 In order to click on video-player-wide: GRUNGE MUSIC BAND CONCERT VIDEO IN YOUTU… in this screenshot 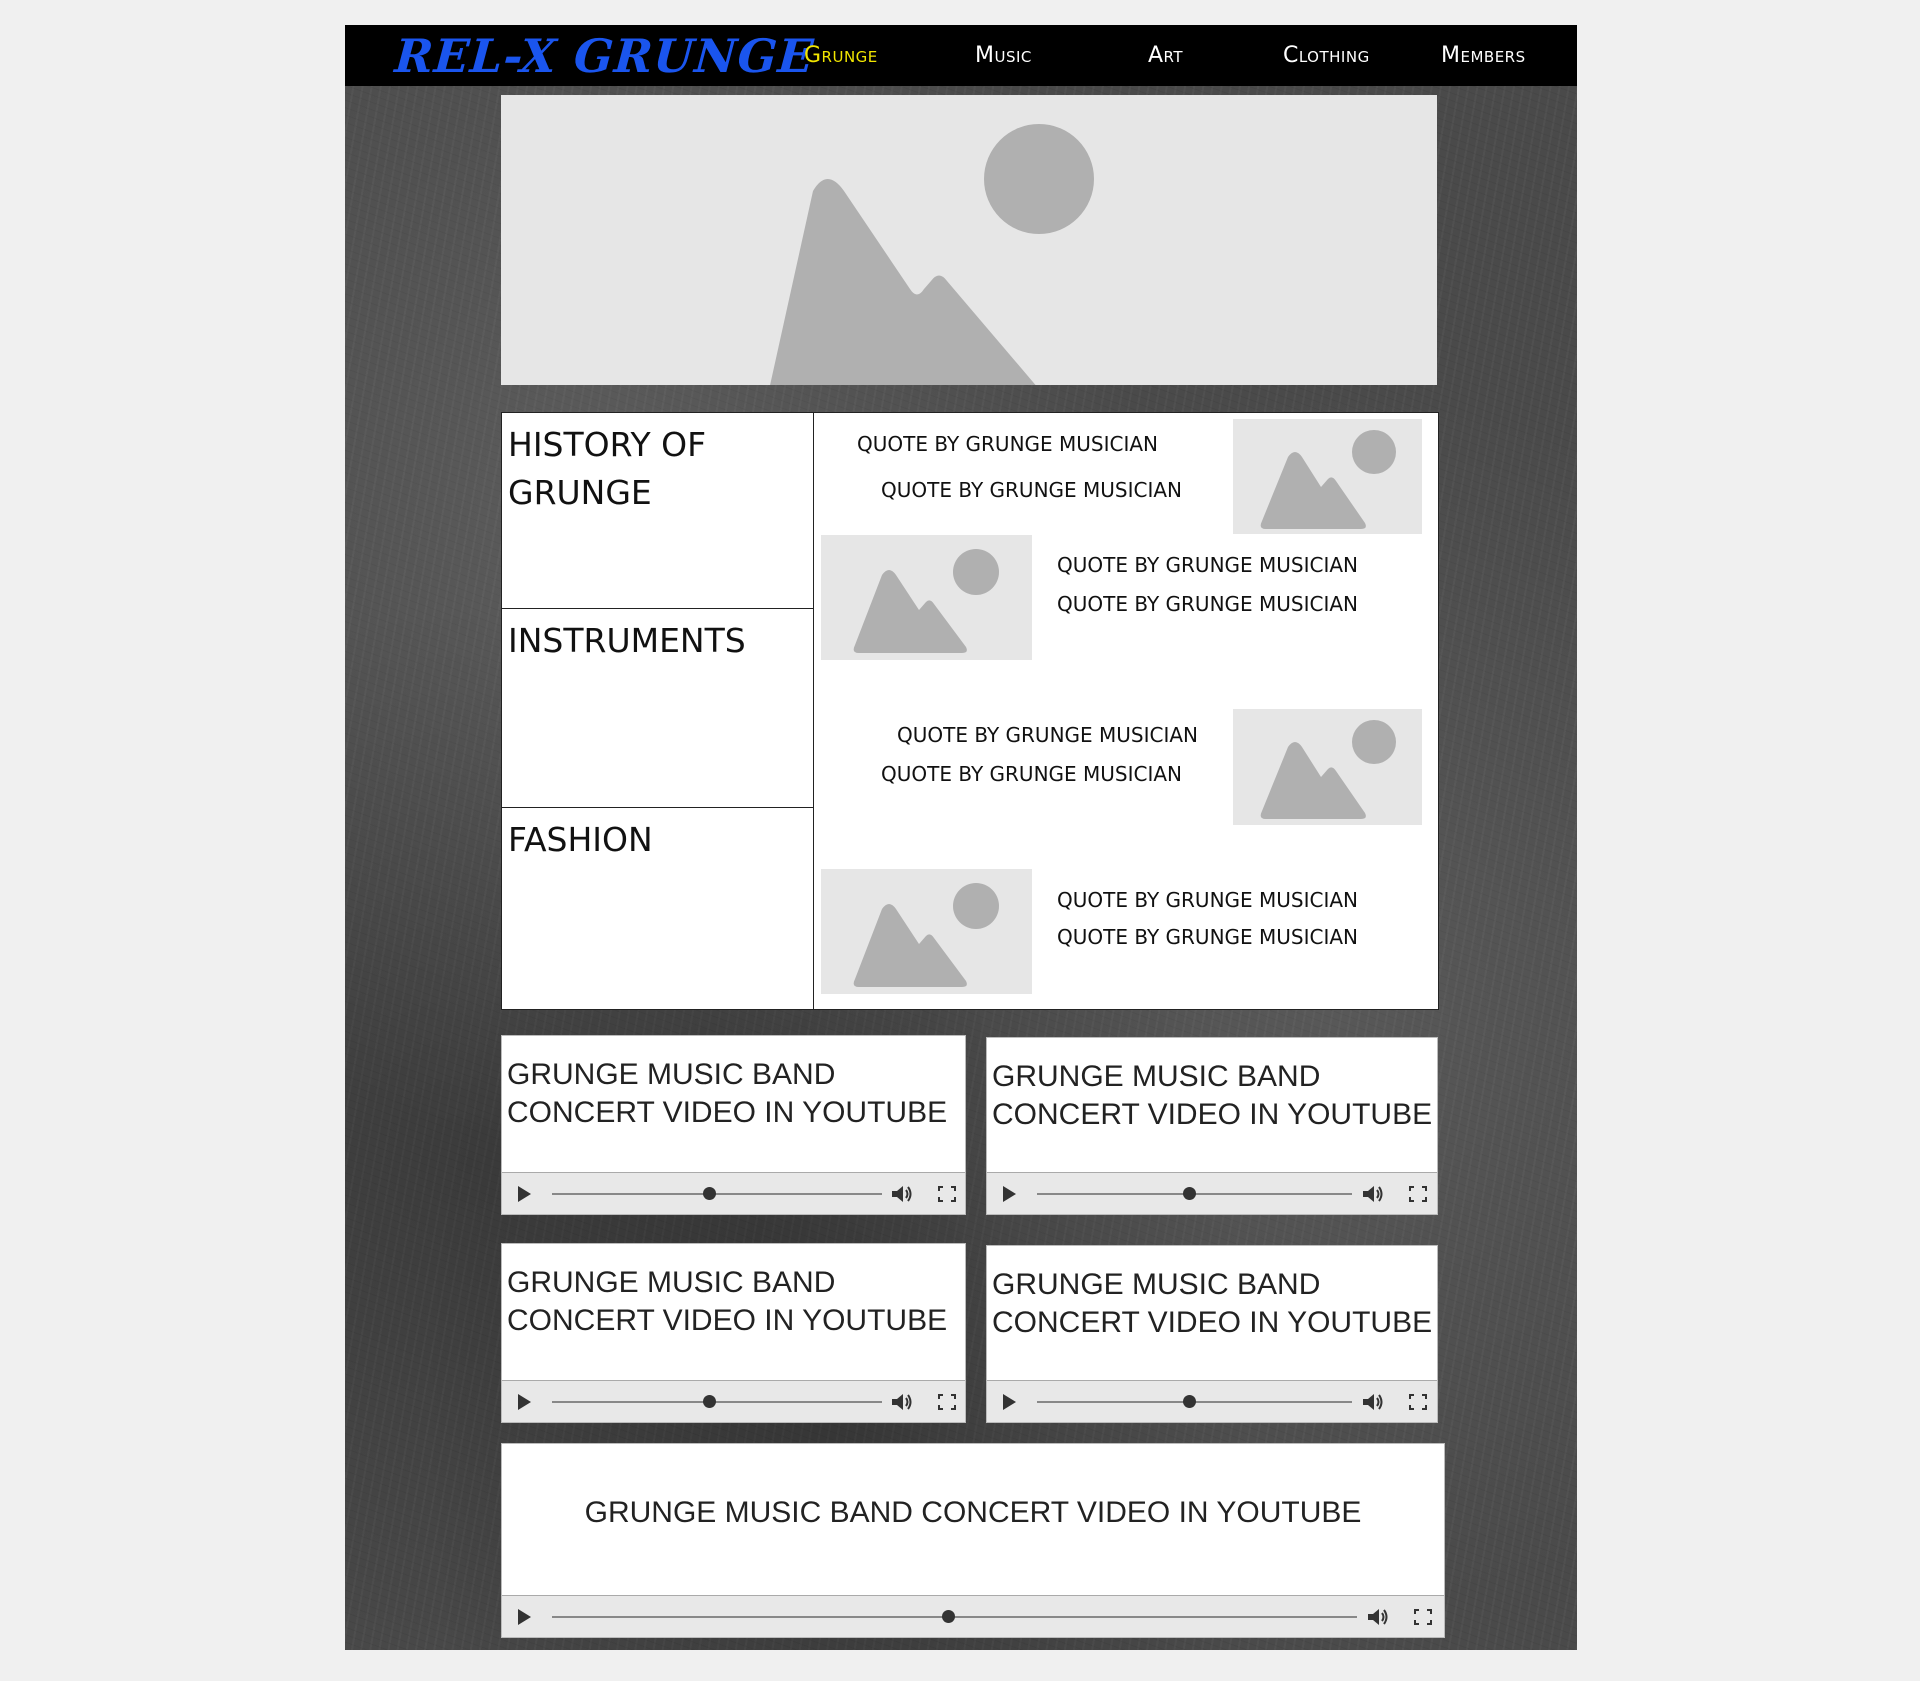, I will do `click(973, 1540)`.